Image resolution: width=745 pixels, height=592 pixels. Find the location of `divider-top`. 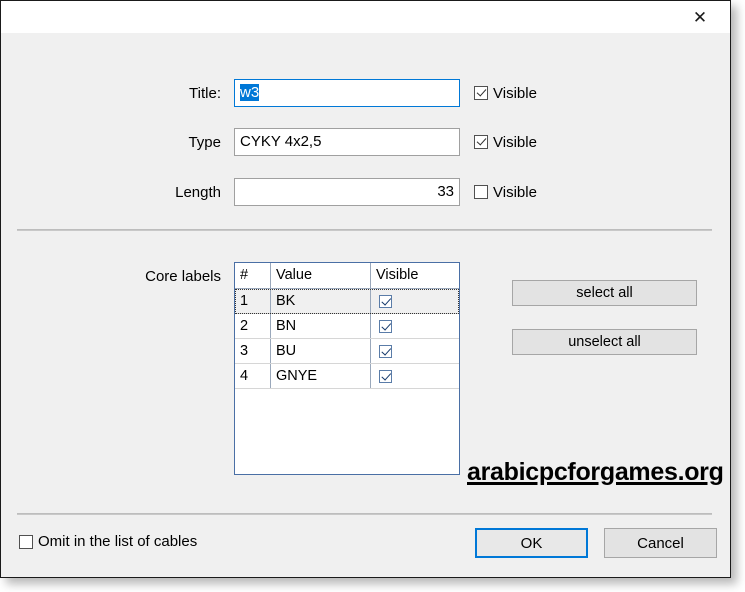

divider-top is located at coordinates (364, 230).